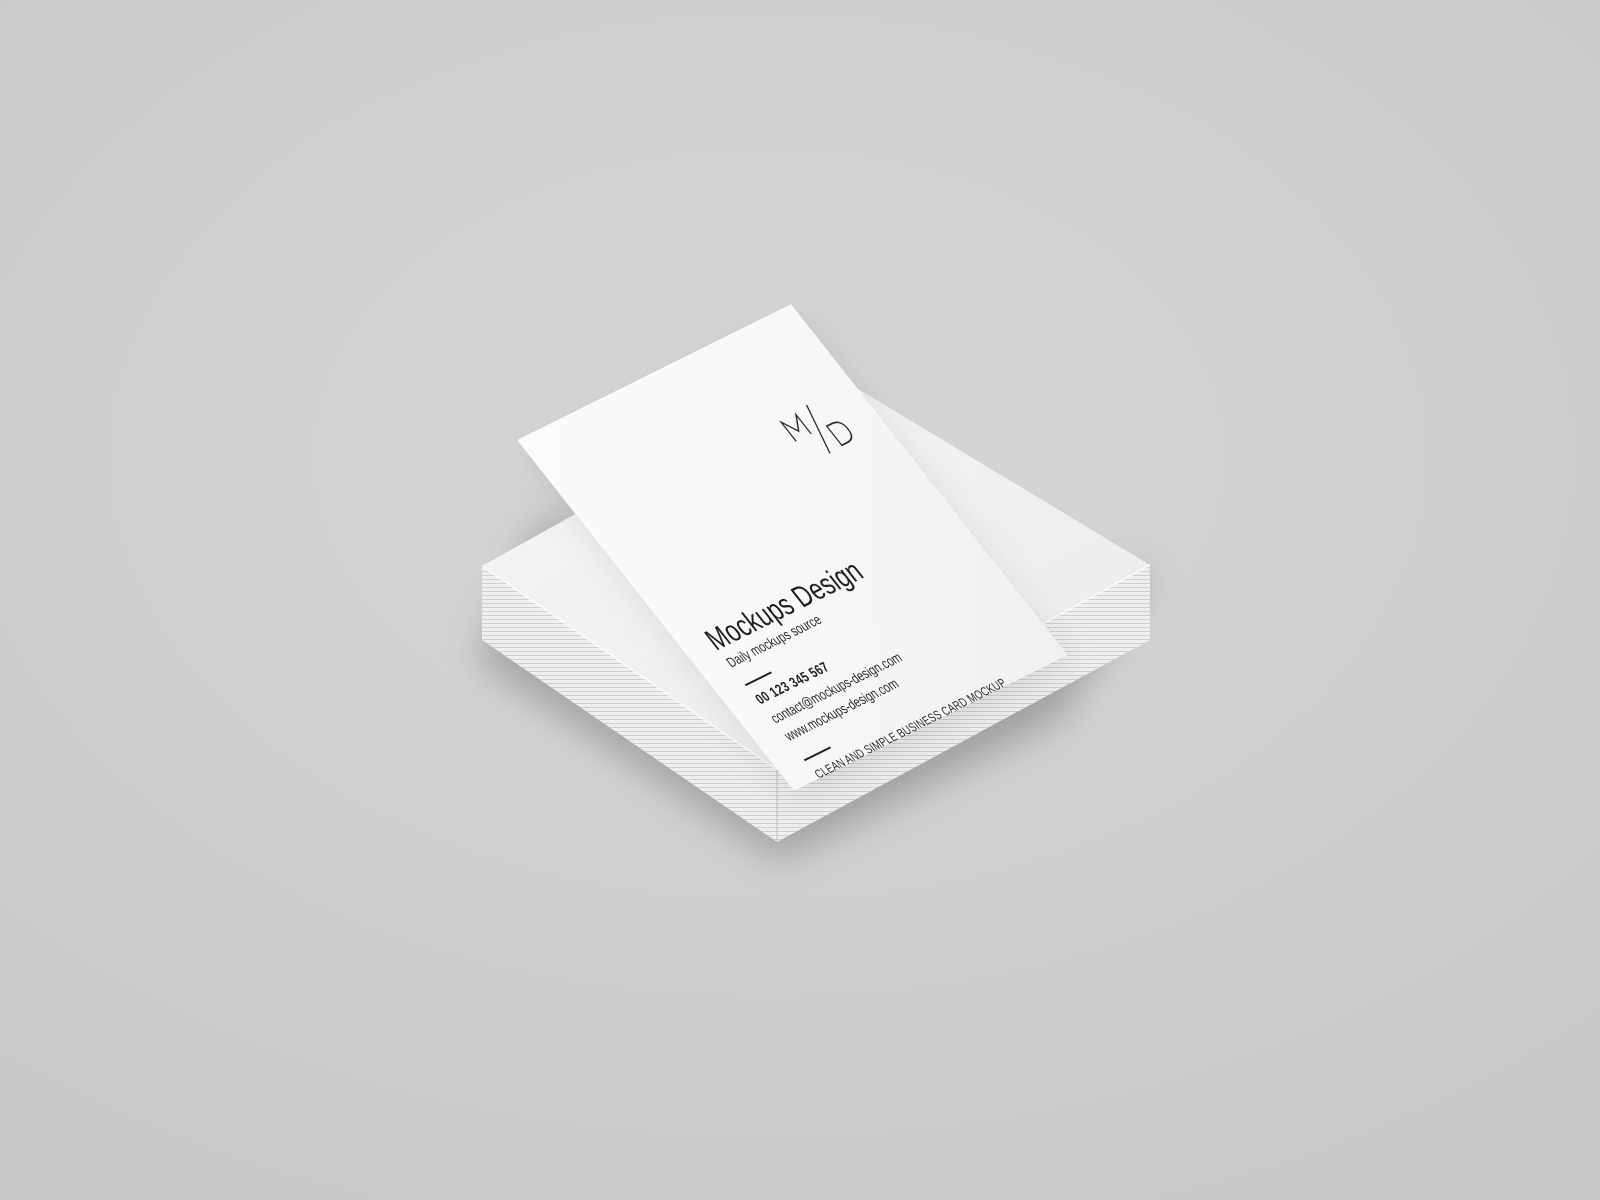  I want to click on divider-bottom, so click(817, 754).